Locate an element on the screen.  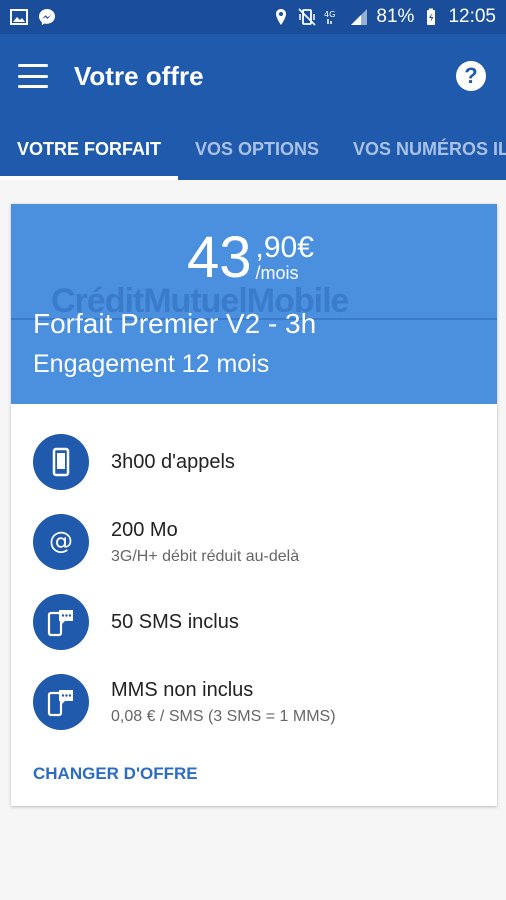
battery-percent: 81% is located at coordinates (395, 16).